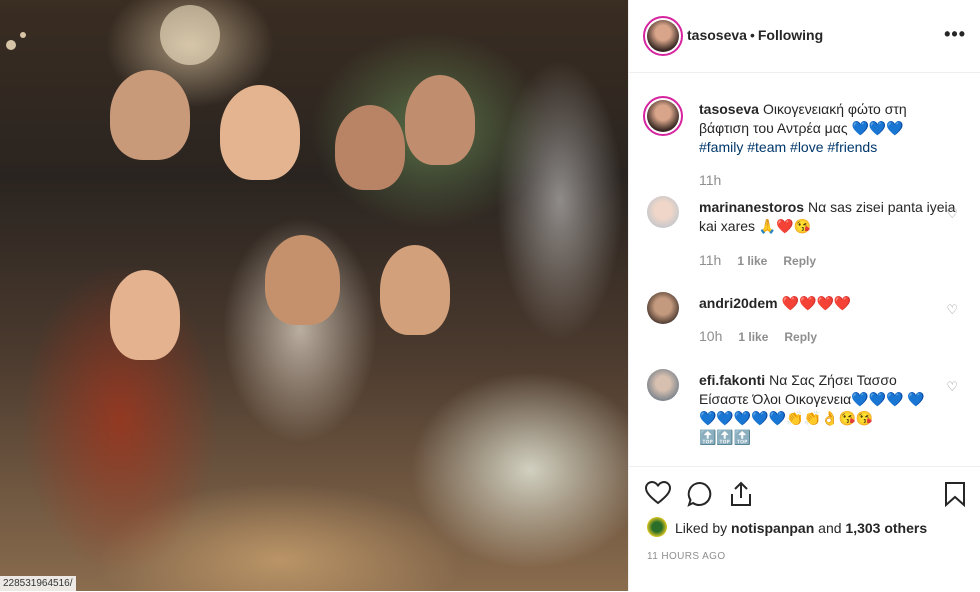 The image size is (980, 592). I want to click on more-options-icon: •••, so click(955, 34).